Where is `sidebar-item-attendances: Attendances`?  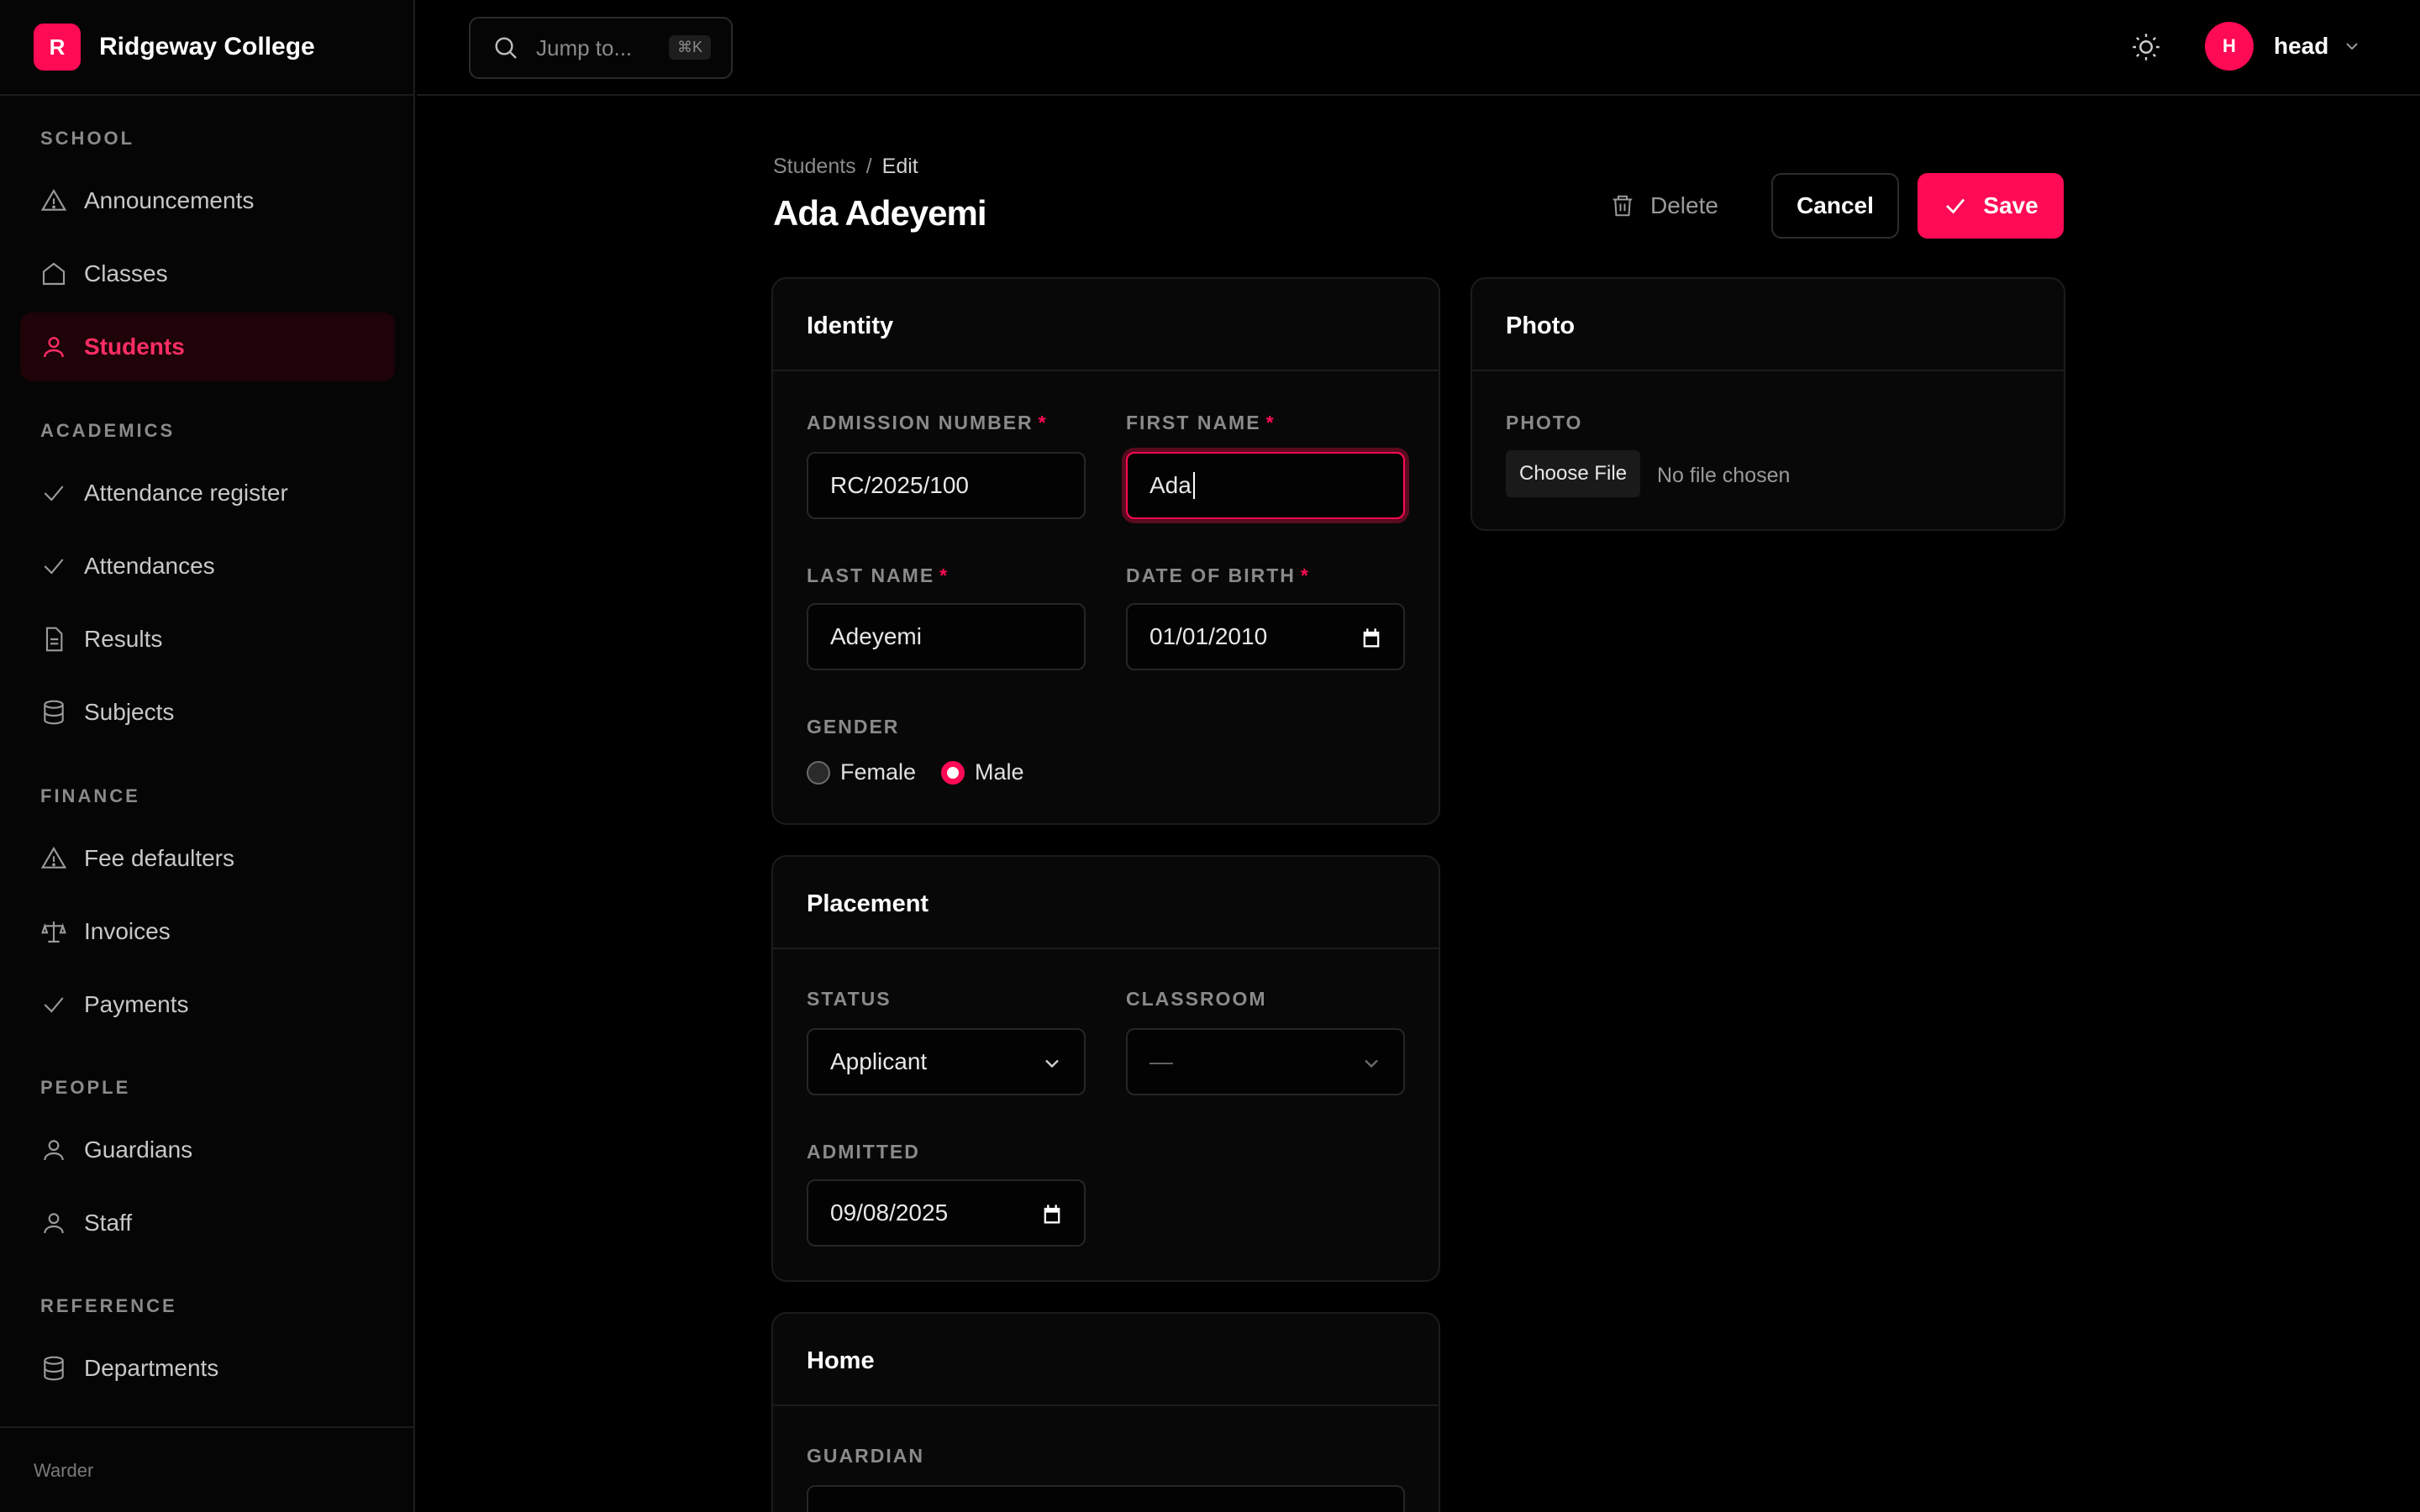 sidebar-item-attendances: Attendances is located at coordinates (207, 566).